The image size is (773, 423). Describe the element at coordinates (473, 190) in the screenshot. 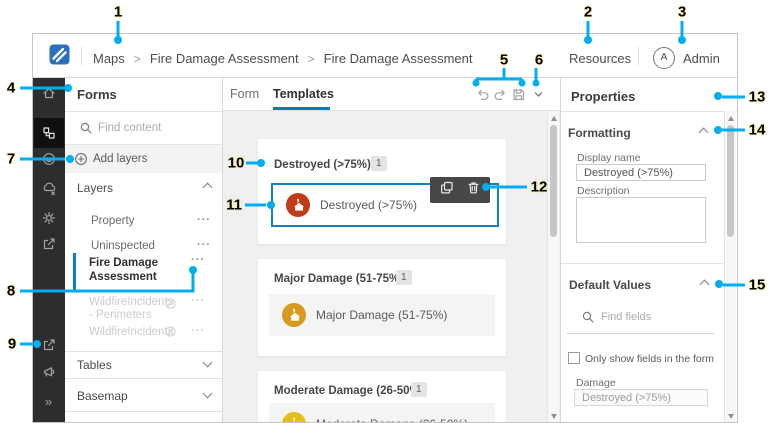

I see `delete-icon` at that location.